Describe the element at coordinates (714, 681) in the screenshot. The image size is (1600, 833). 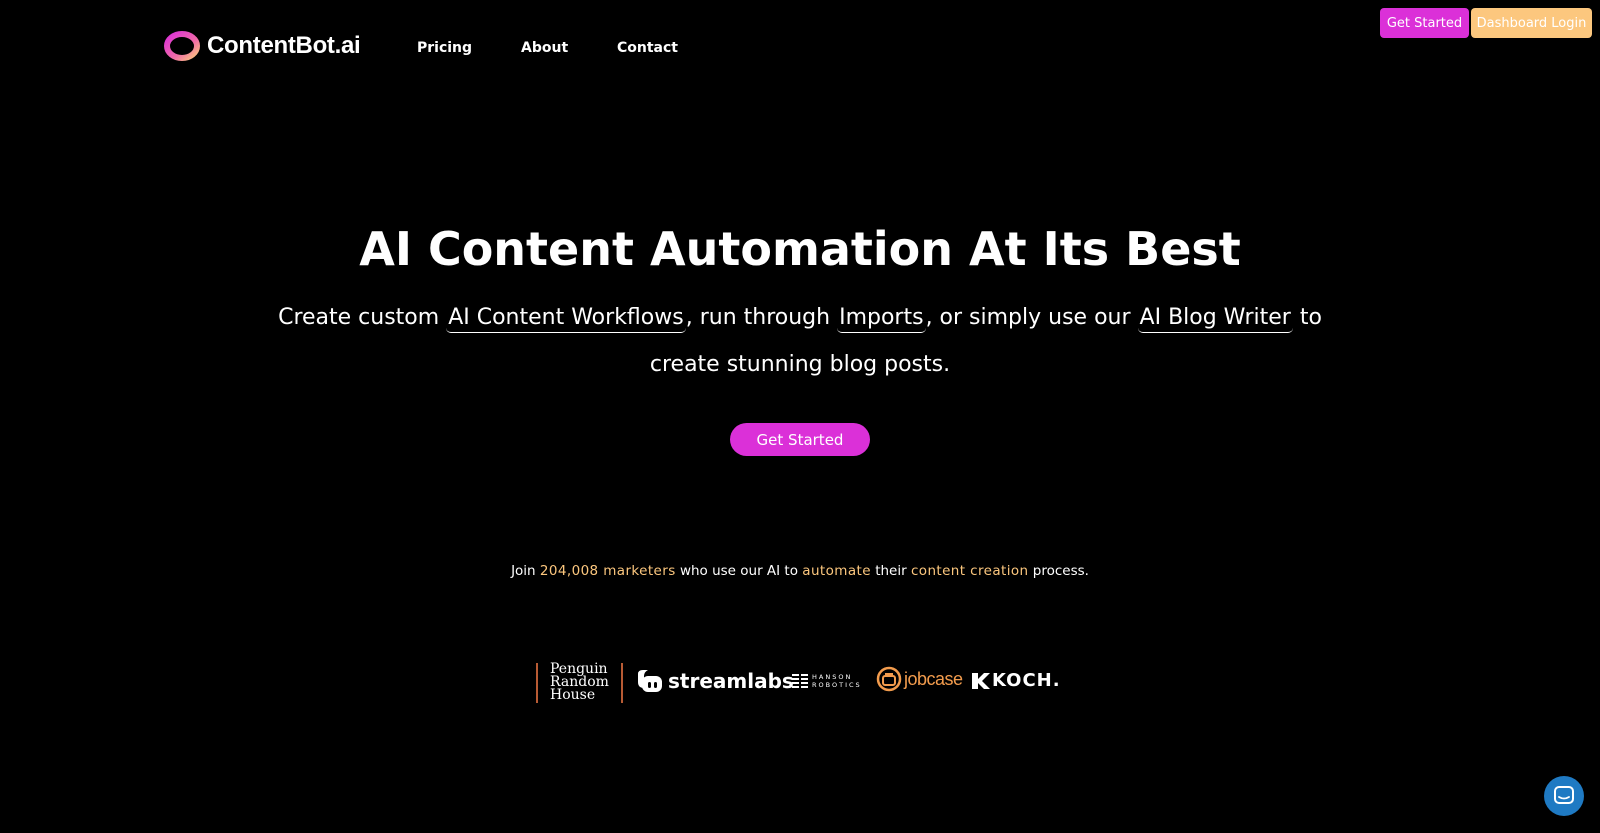
I see `streamlabs-logo: streamlabs` at that location.